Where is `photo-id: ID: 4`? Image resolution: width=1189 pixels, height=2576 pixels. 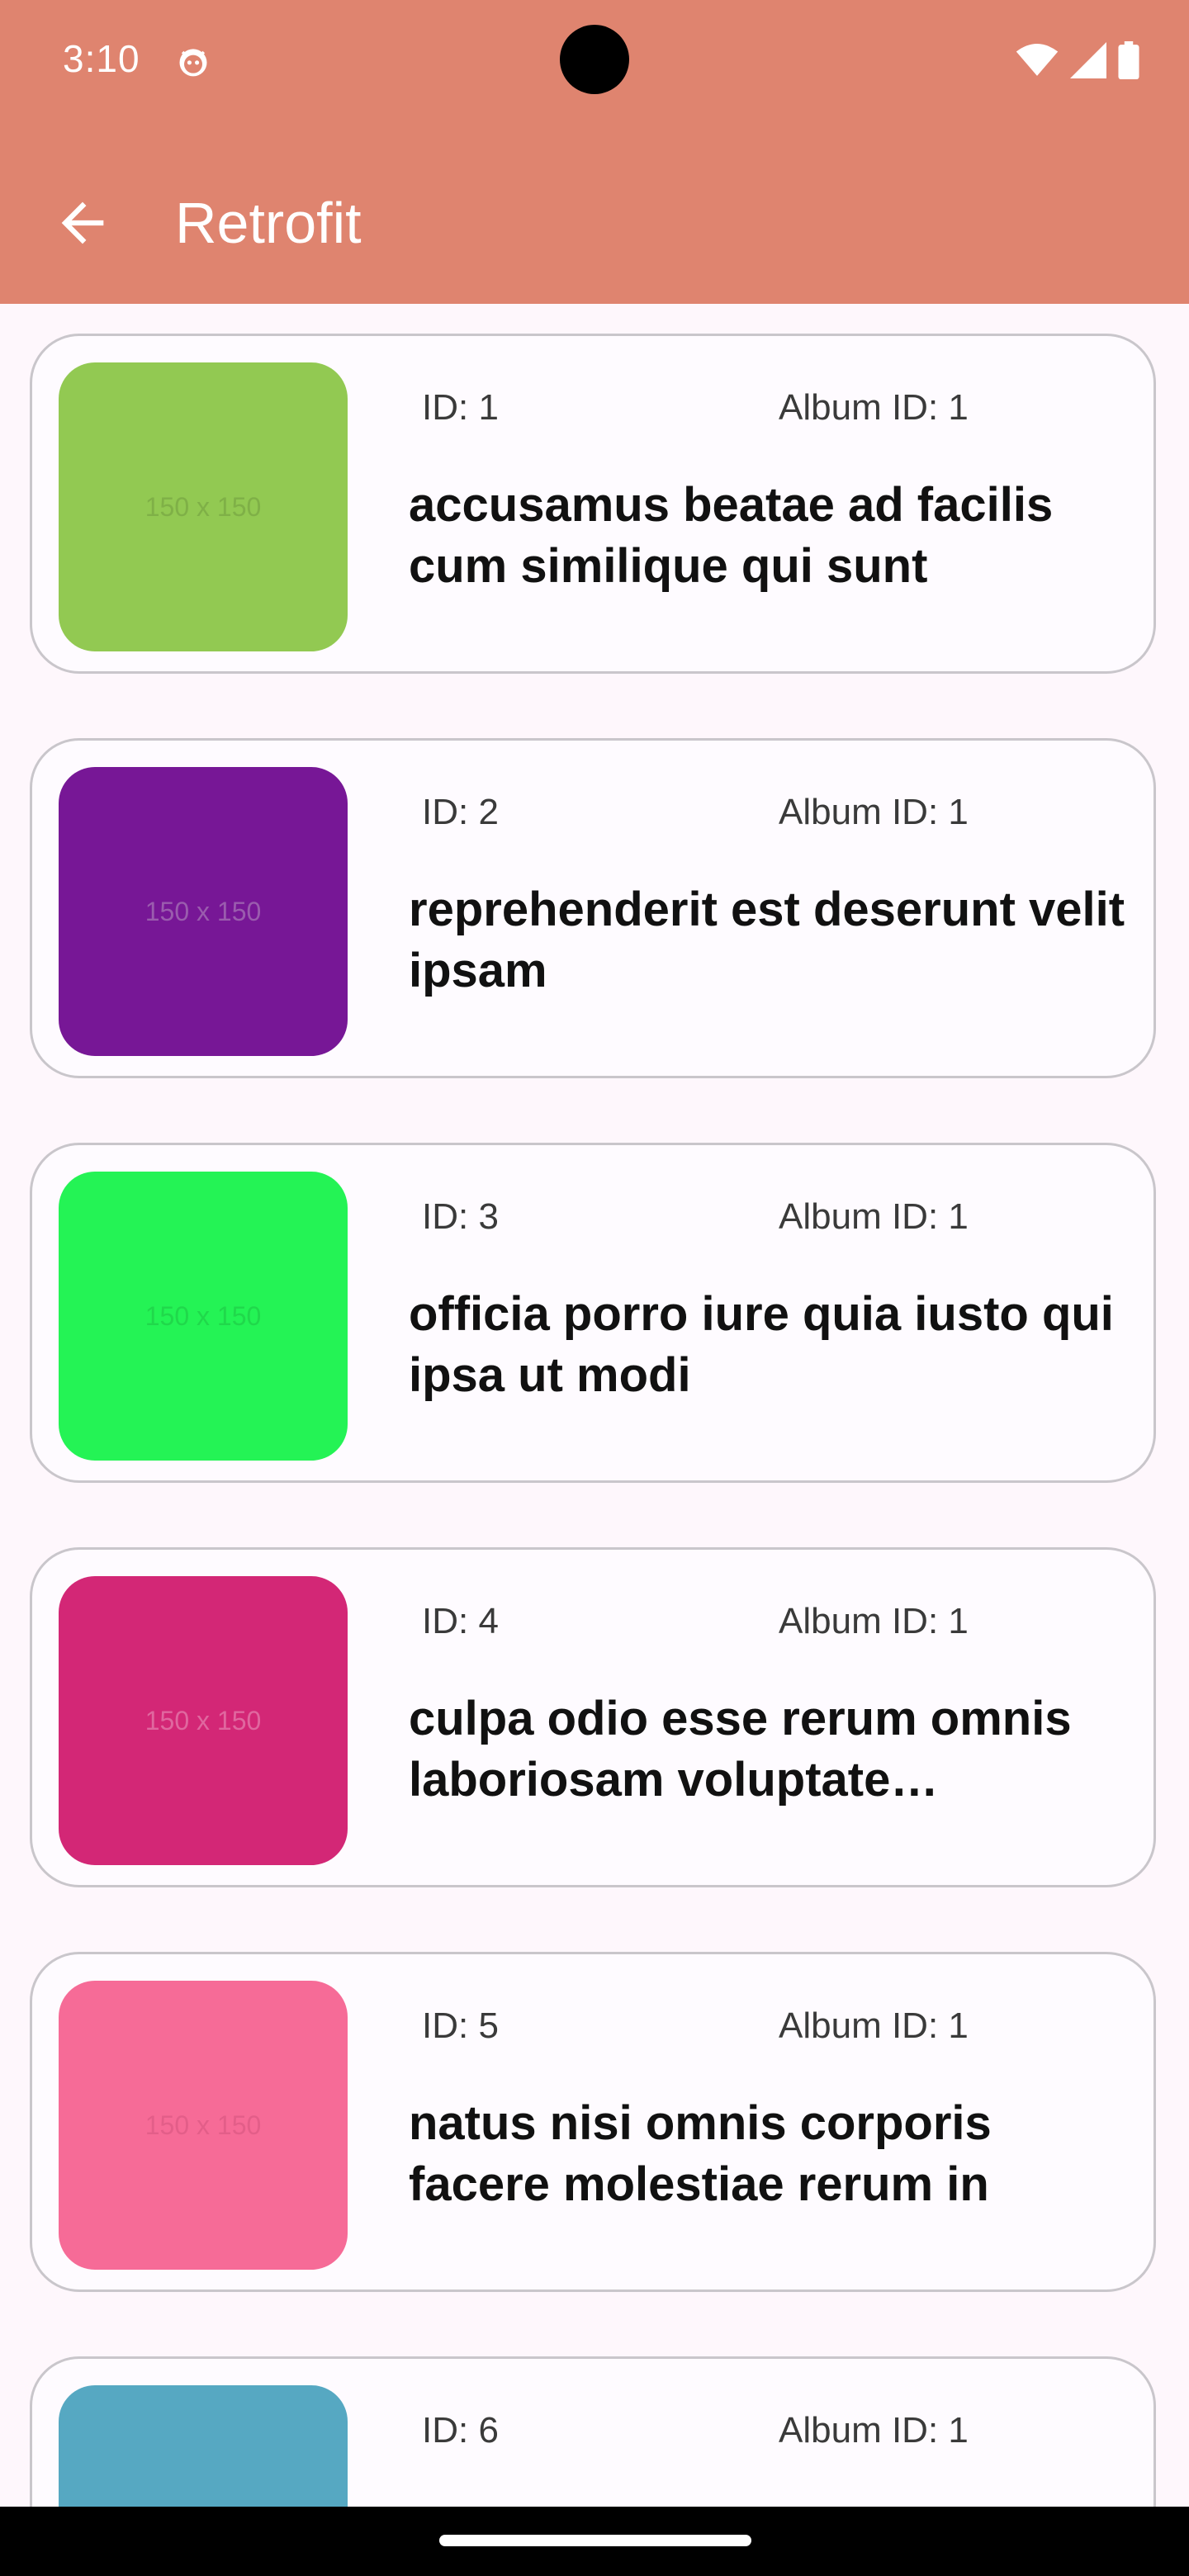 photo-id: ID: 4 is located at coordinates (460, 1621).